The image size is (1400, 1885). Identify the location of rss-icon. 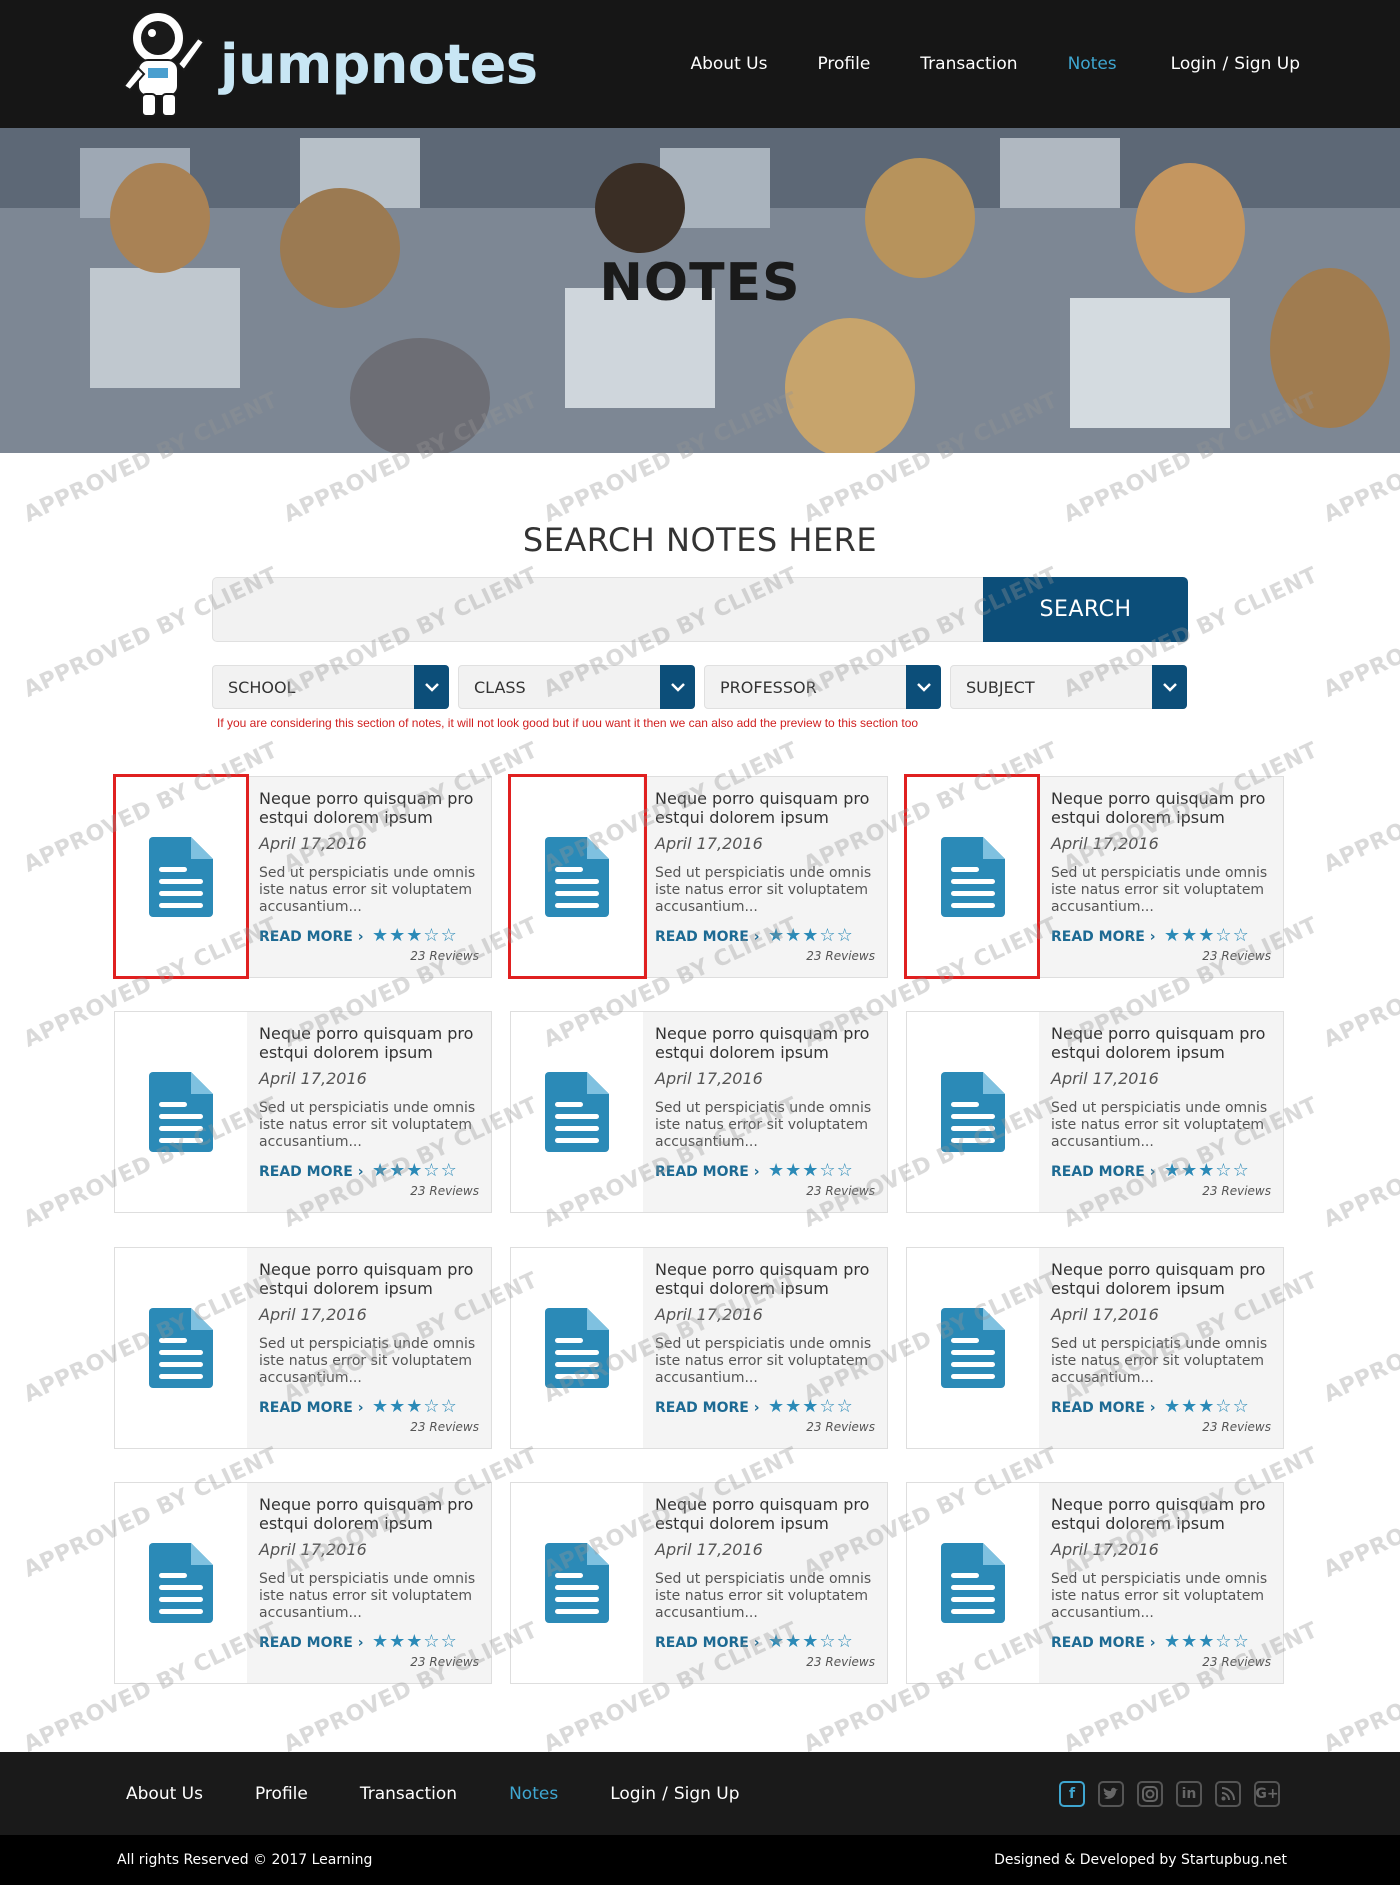
(1228, 1793).